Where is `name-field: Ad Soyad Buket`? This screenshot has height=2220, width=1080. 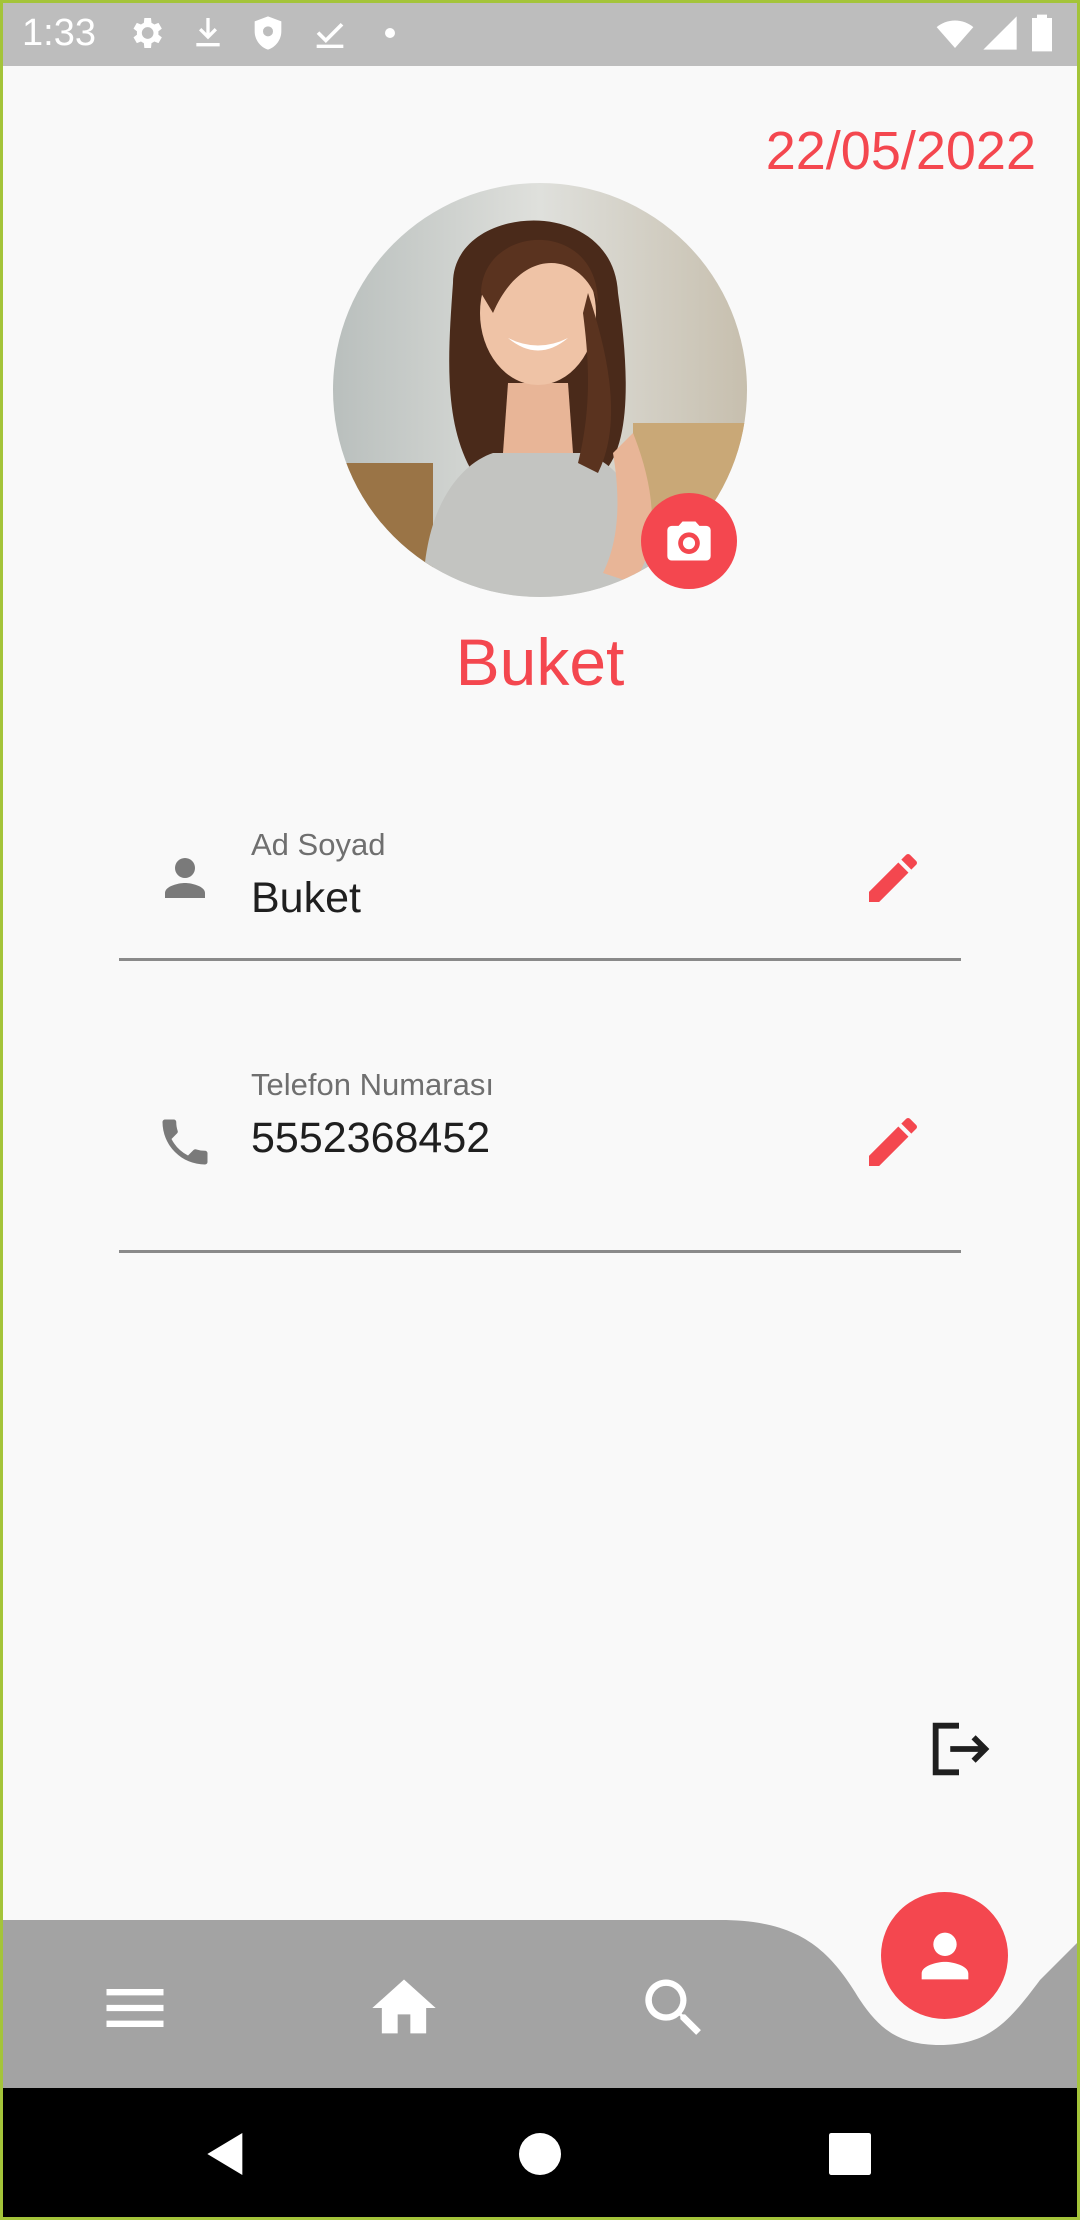 name-field: Ad Soyad Buket is located at coordinates (540, 880).